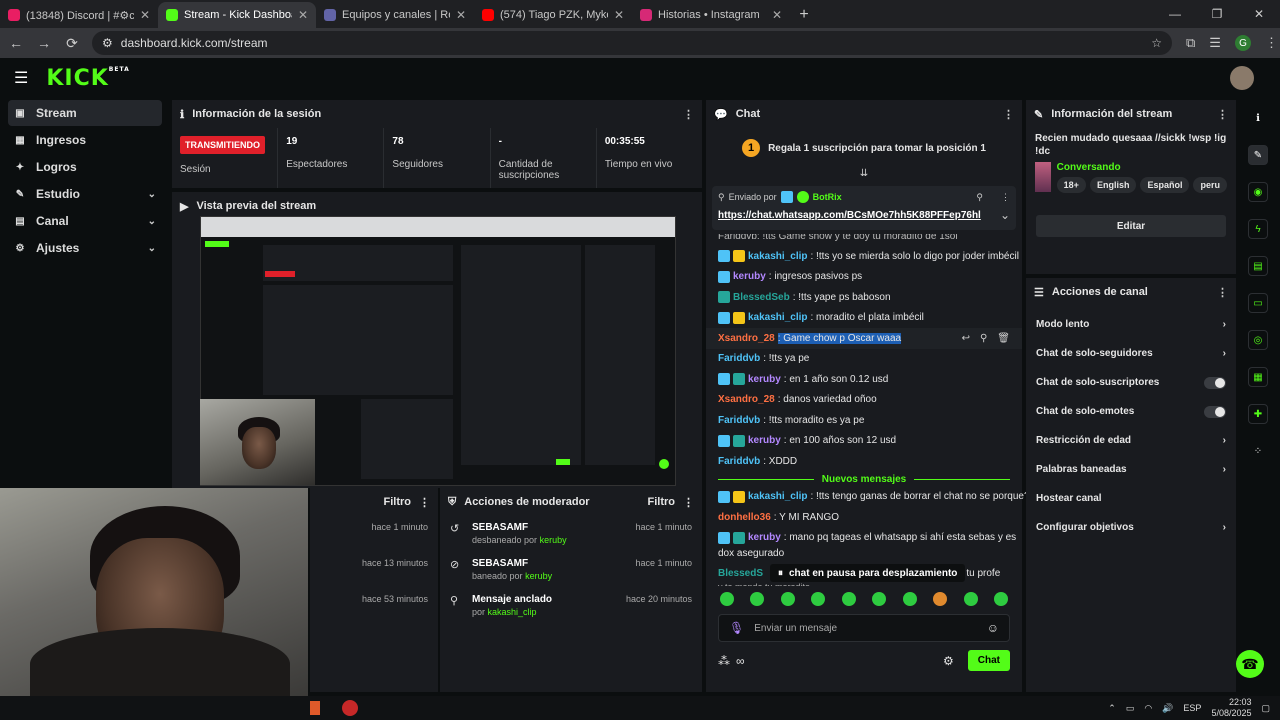 The width and height of the screenshot is (1280, 720). What do you see at coordinates (827, 197) in the screenshot?
I see `pinned-user: BotRix` at bounding box center [827, 197].